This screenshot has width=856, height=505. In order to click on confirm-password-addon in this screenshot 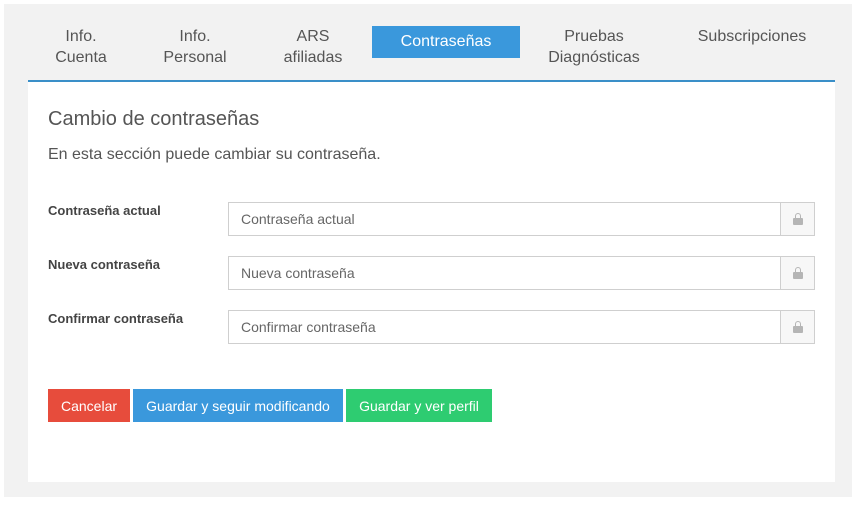, I will do `click(797, 327)`.